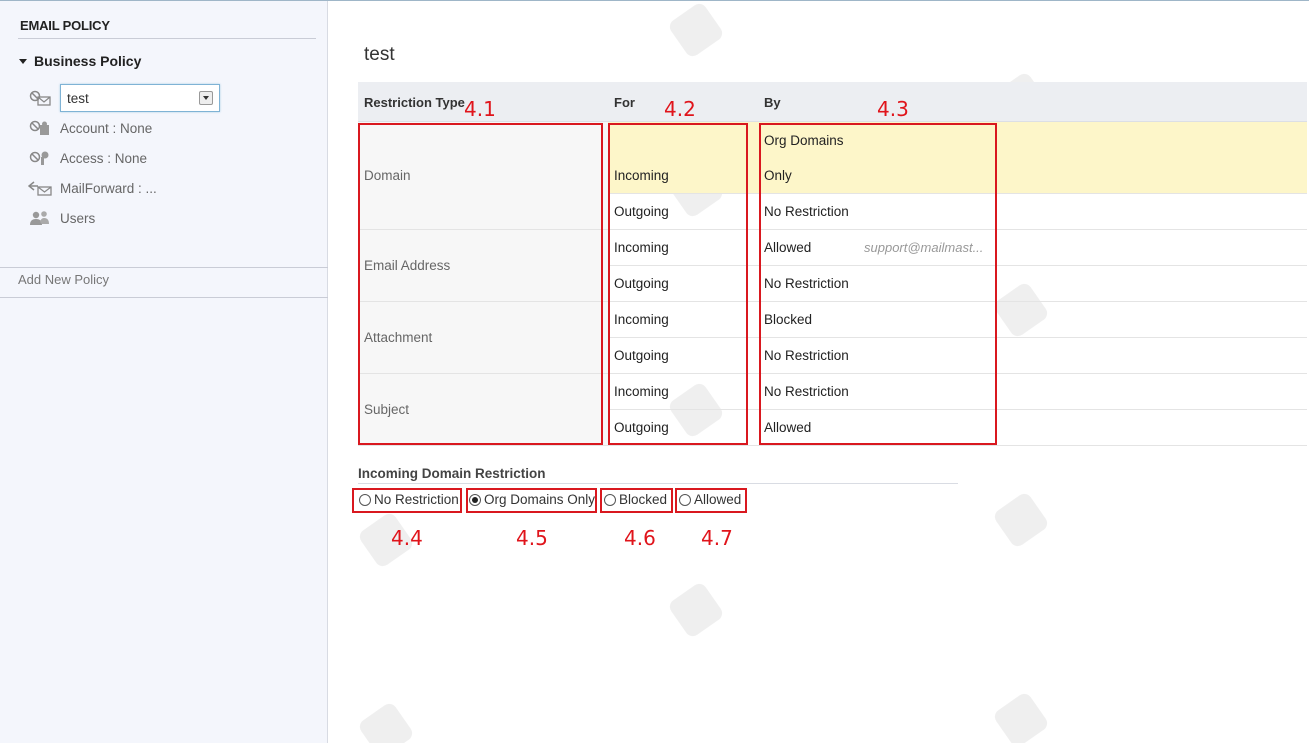 The width and height of the screenshot is (1309, 743). What do you see at coordinates (88, 61) in the screenshot?
I see `business-policy-label: Business Policy` at bounding box center [88, 61].